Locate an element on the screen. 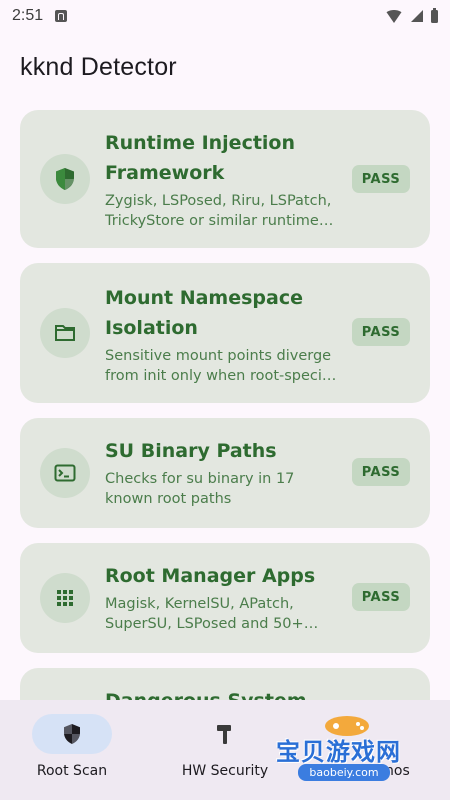  nav-label: HW Security is located at coordinates (225, 771).